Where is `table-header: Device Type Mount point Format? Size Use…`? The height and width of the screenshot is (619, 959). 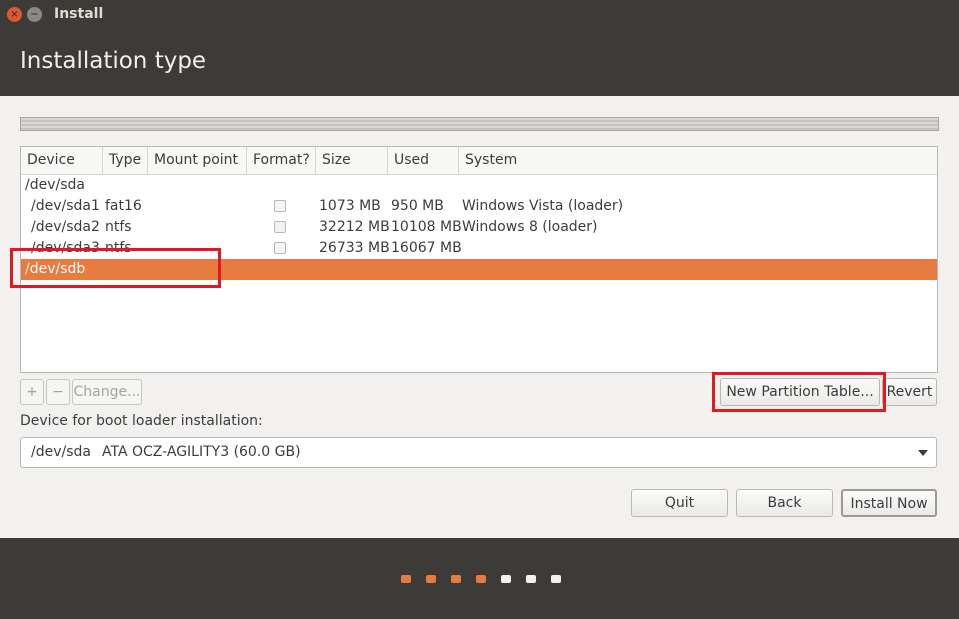 table-header: Device Type Mount point Format? Size Use… is located at coordinates (479, 161).